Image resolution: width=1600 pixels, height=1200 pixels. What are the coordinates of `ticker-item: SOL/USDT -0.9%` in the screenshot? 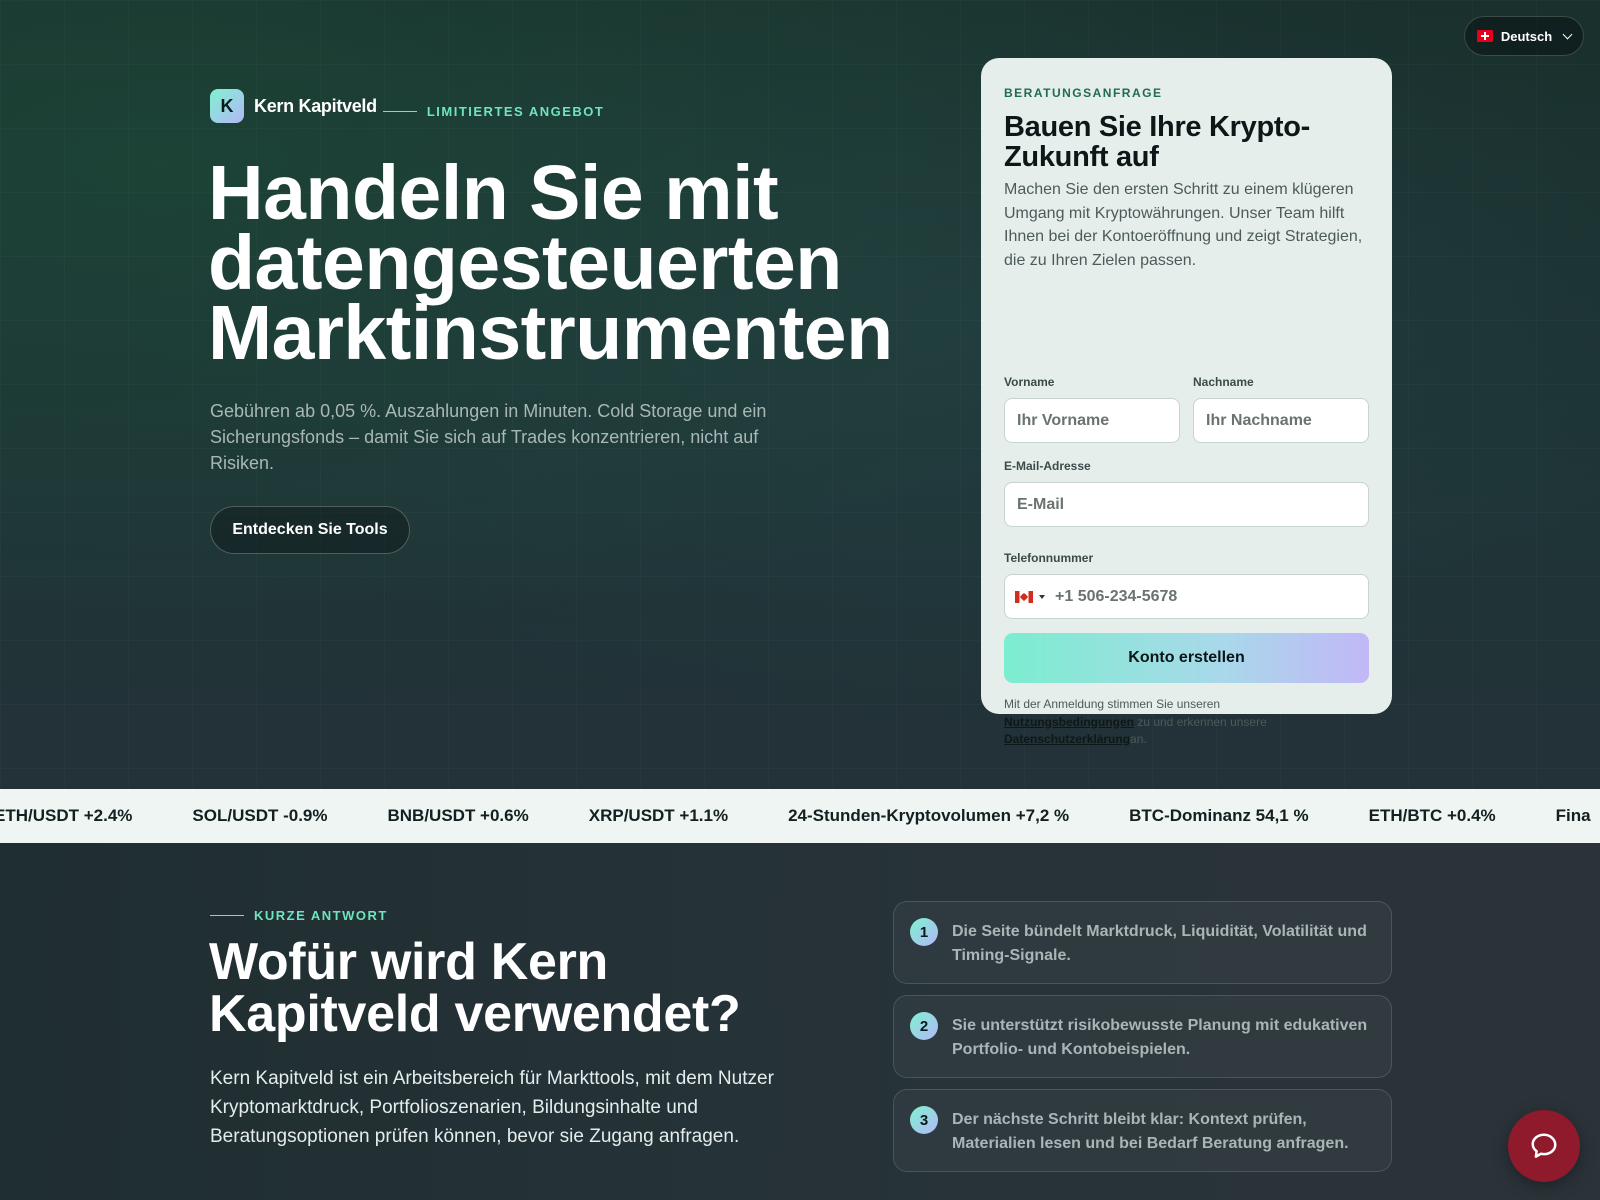 It's located at (260, 815).